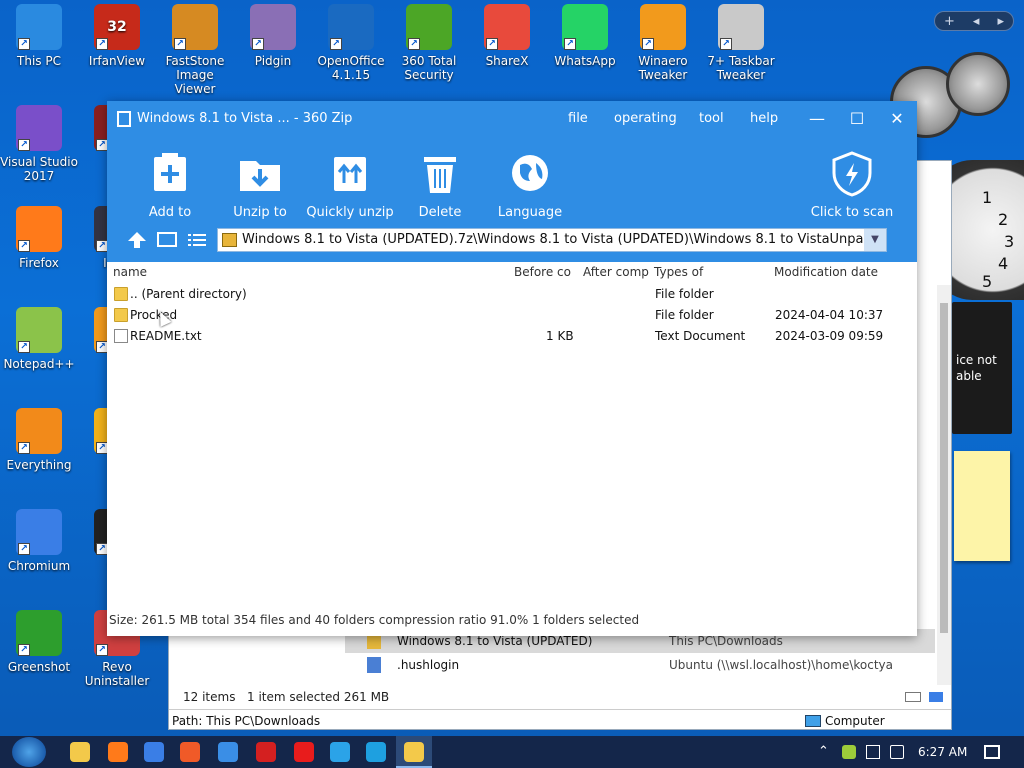 The image size is (1024, 768). Describe the element at coordinates (512, 315) in the screenshot. I see `list-item: Procked File folder 2024-04-04 10:37` at that location.